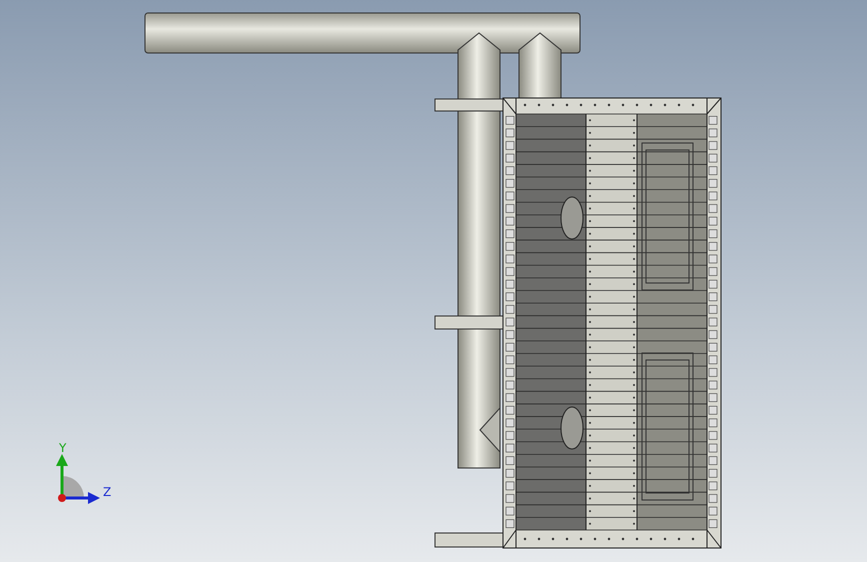  Describe the element at coordinates (107, 492) in the screenshot. I see `z-axis-label: Z` at that location.